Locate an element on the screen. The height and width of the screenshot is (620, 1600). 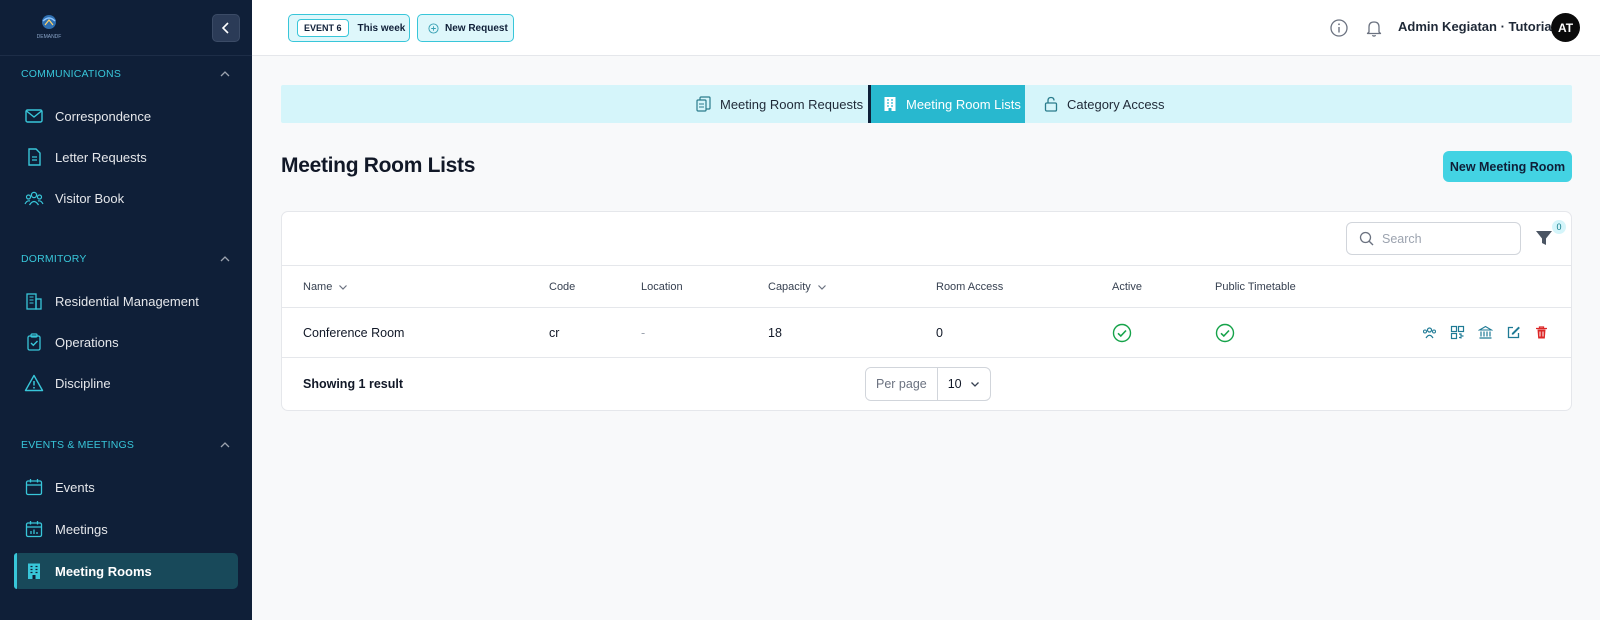
users-icon is located at coordinates (34, 198).